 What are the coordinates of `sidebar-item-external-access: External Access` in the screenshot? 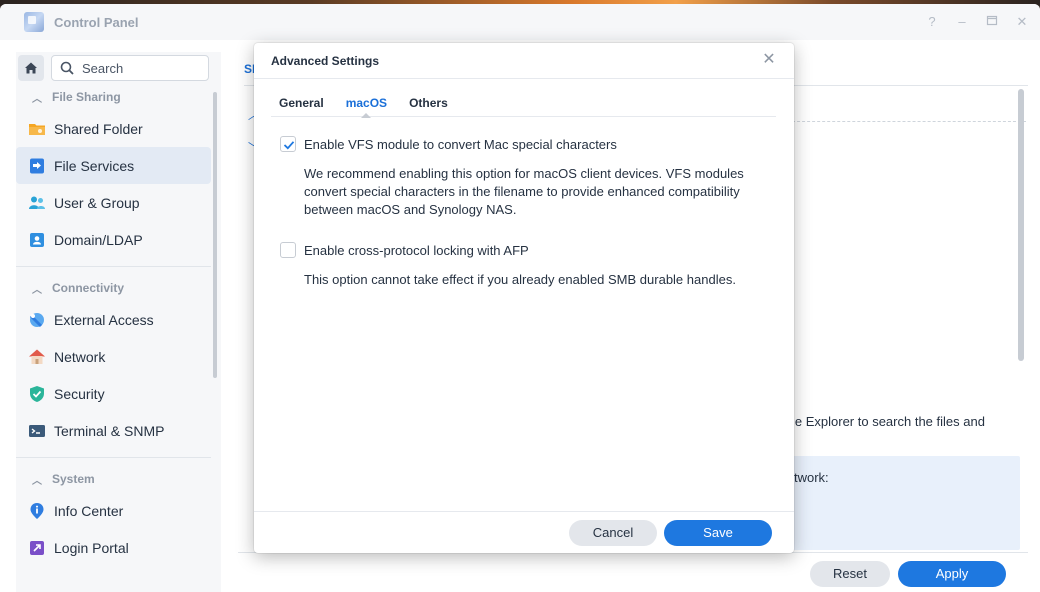 It's located at (113, 319).